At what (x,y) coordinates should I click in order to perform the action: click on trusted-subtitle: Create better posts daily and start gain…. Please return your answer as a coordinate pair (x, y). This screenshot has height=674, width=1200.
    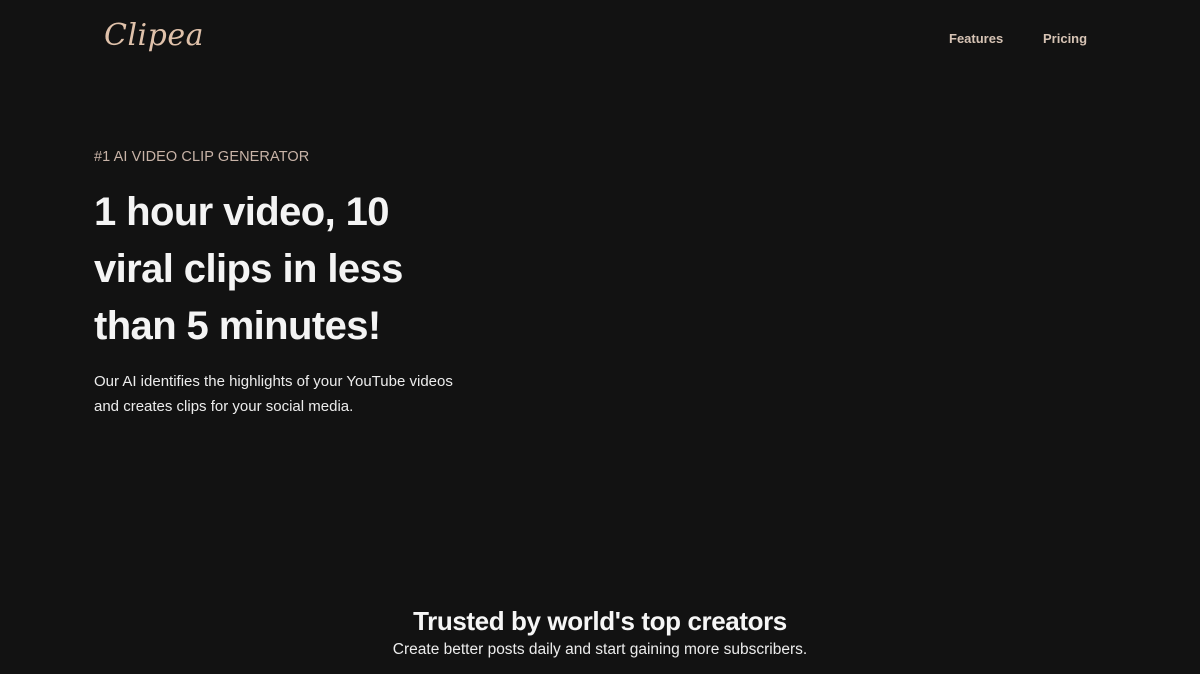
    Looking at the image, I should click on (600, 649).